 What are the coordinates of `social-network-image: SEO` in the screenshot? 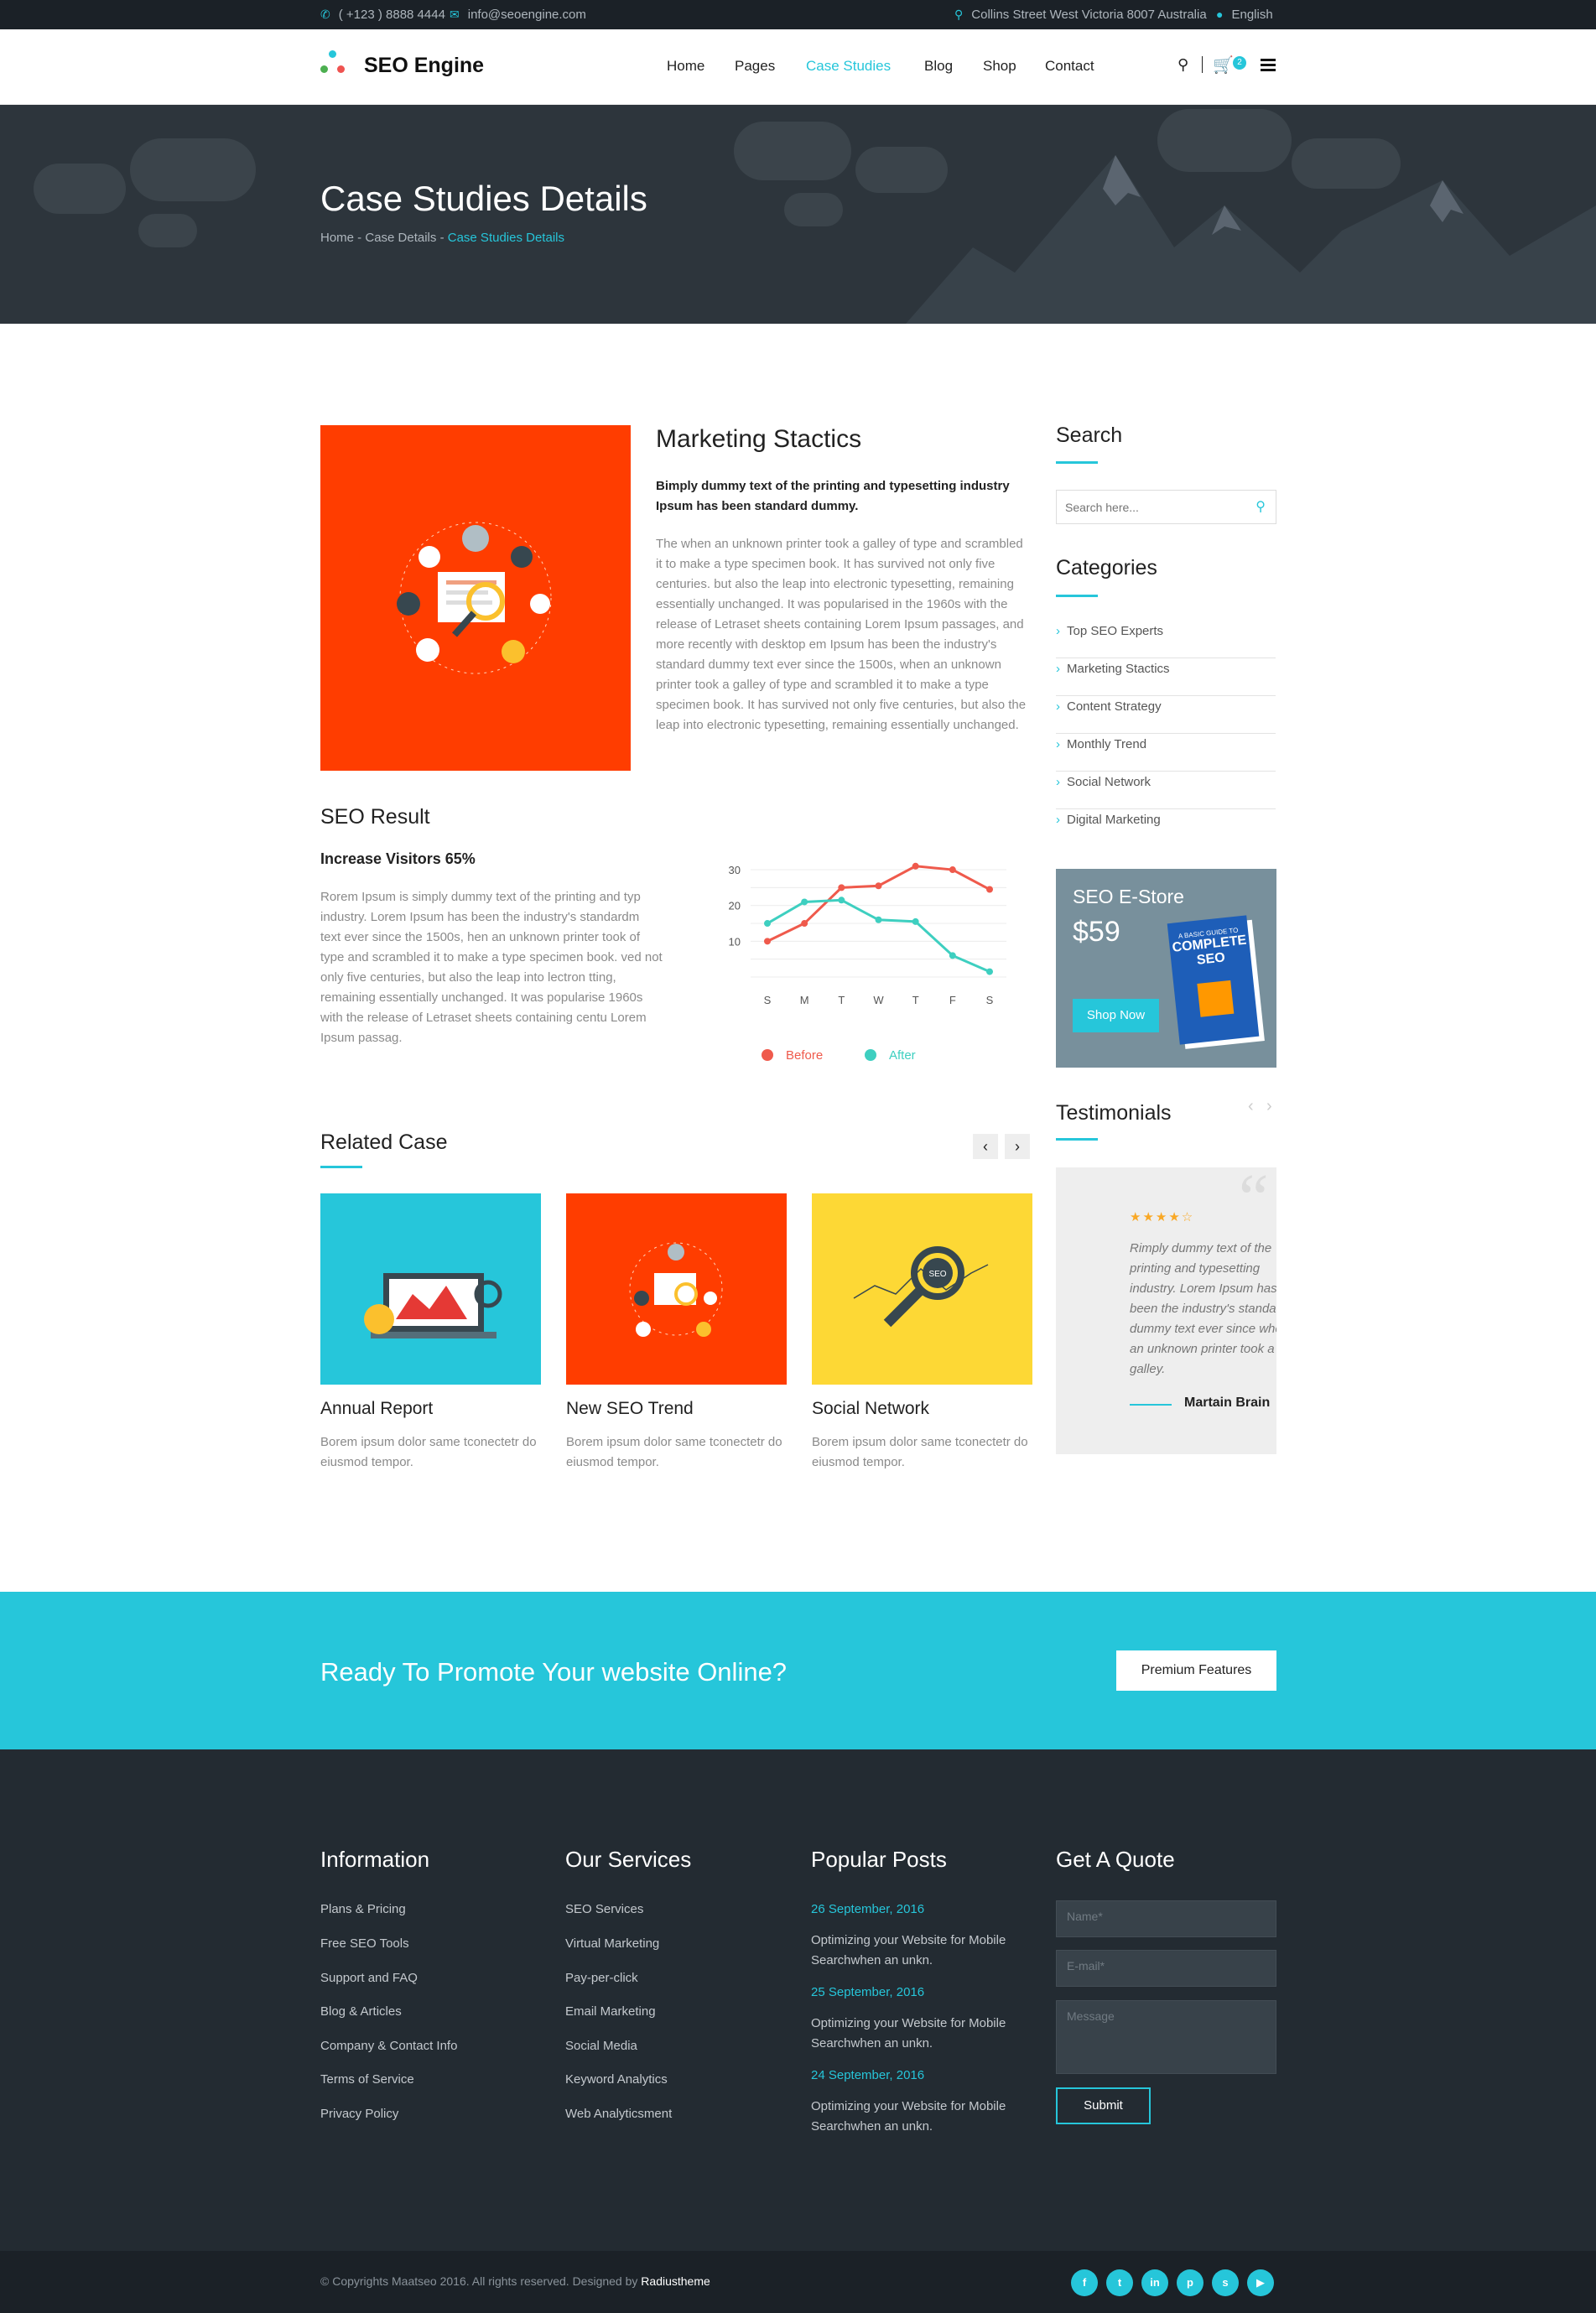 It's located at (922, 1289).